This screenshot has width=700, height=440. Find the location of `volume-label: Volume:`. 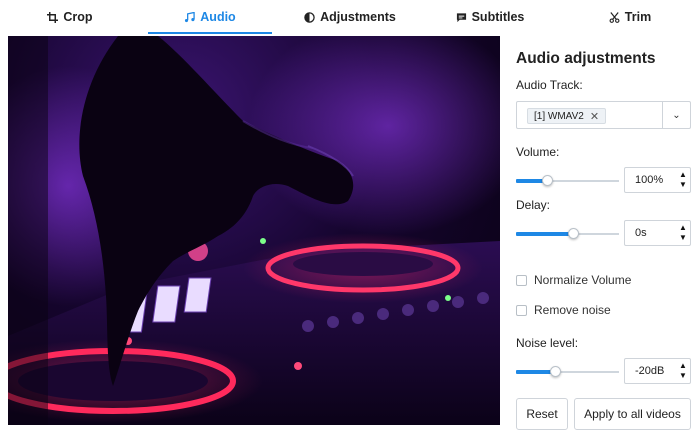

volume-label: Volume: is located at coordinates (538, 152).